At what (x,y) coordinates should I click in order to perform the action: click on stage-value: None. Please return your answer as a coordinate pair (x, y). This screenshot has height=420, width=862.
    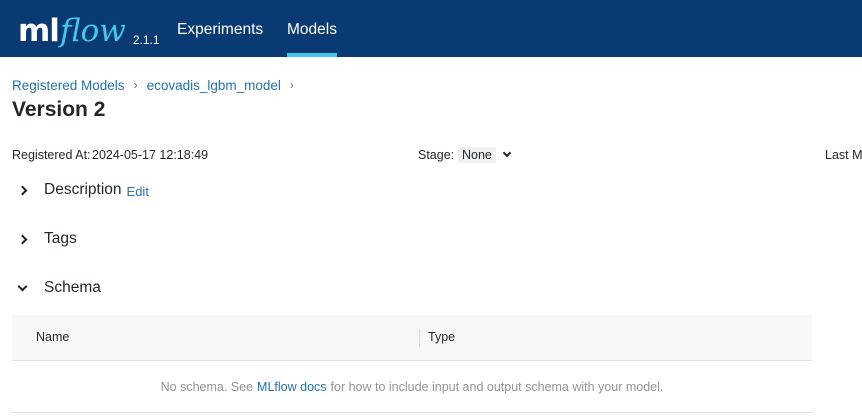
    Looking at the image, I should click on (477, 155).